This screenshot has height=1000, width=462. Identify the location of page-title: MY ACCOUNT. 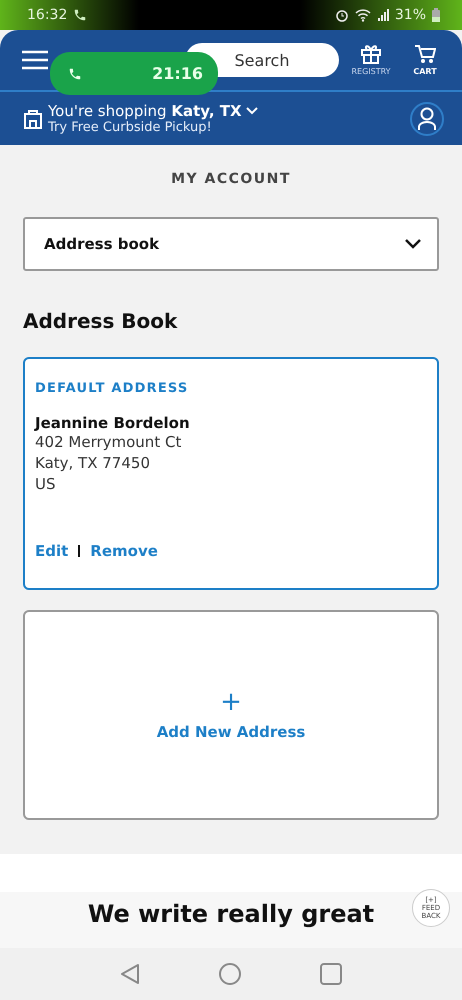
(231, 179).